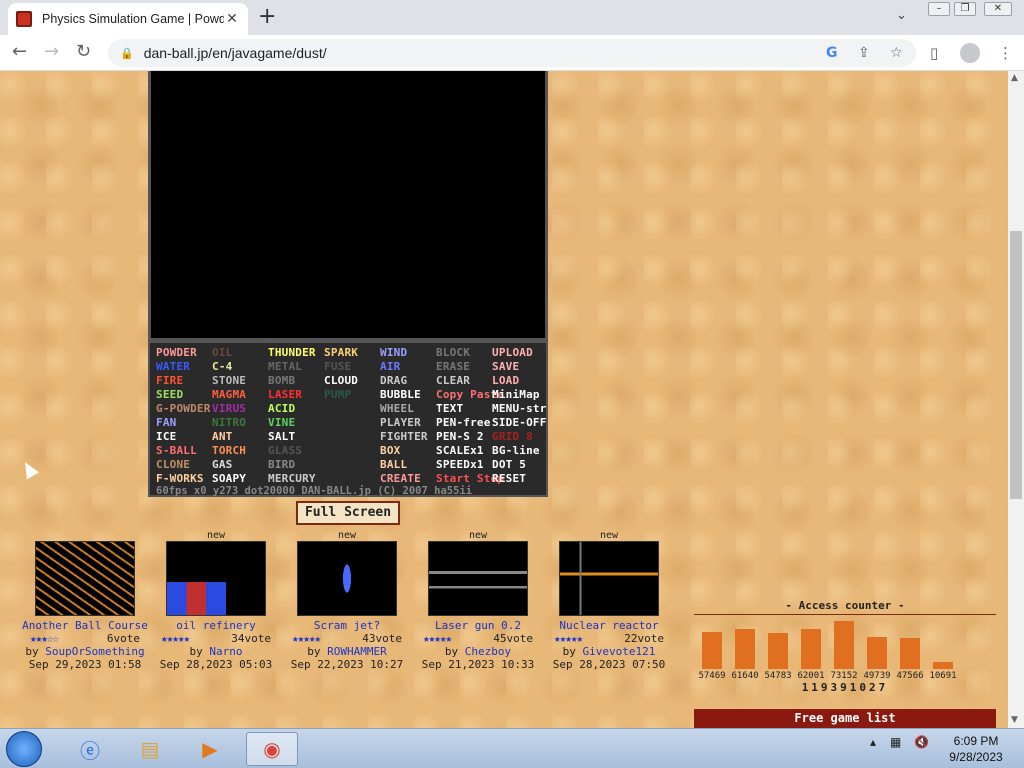 Image resolution: width=1024 pixels, height=768 pixels. I want to click on menu-item-bg-line: BG-line, so click(516, 450).